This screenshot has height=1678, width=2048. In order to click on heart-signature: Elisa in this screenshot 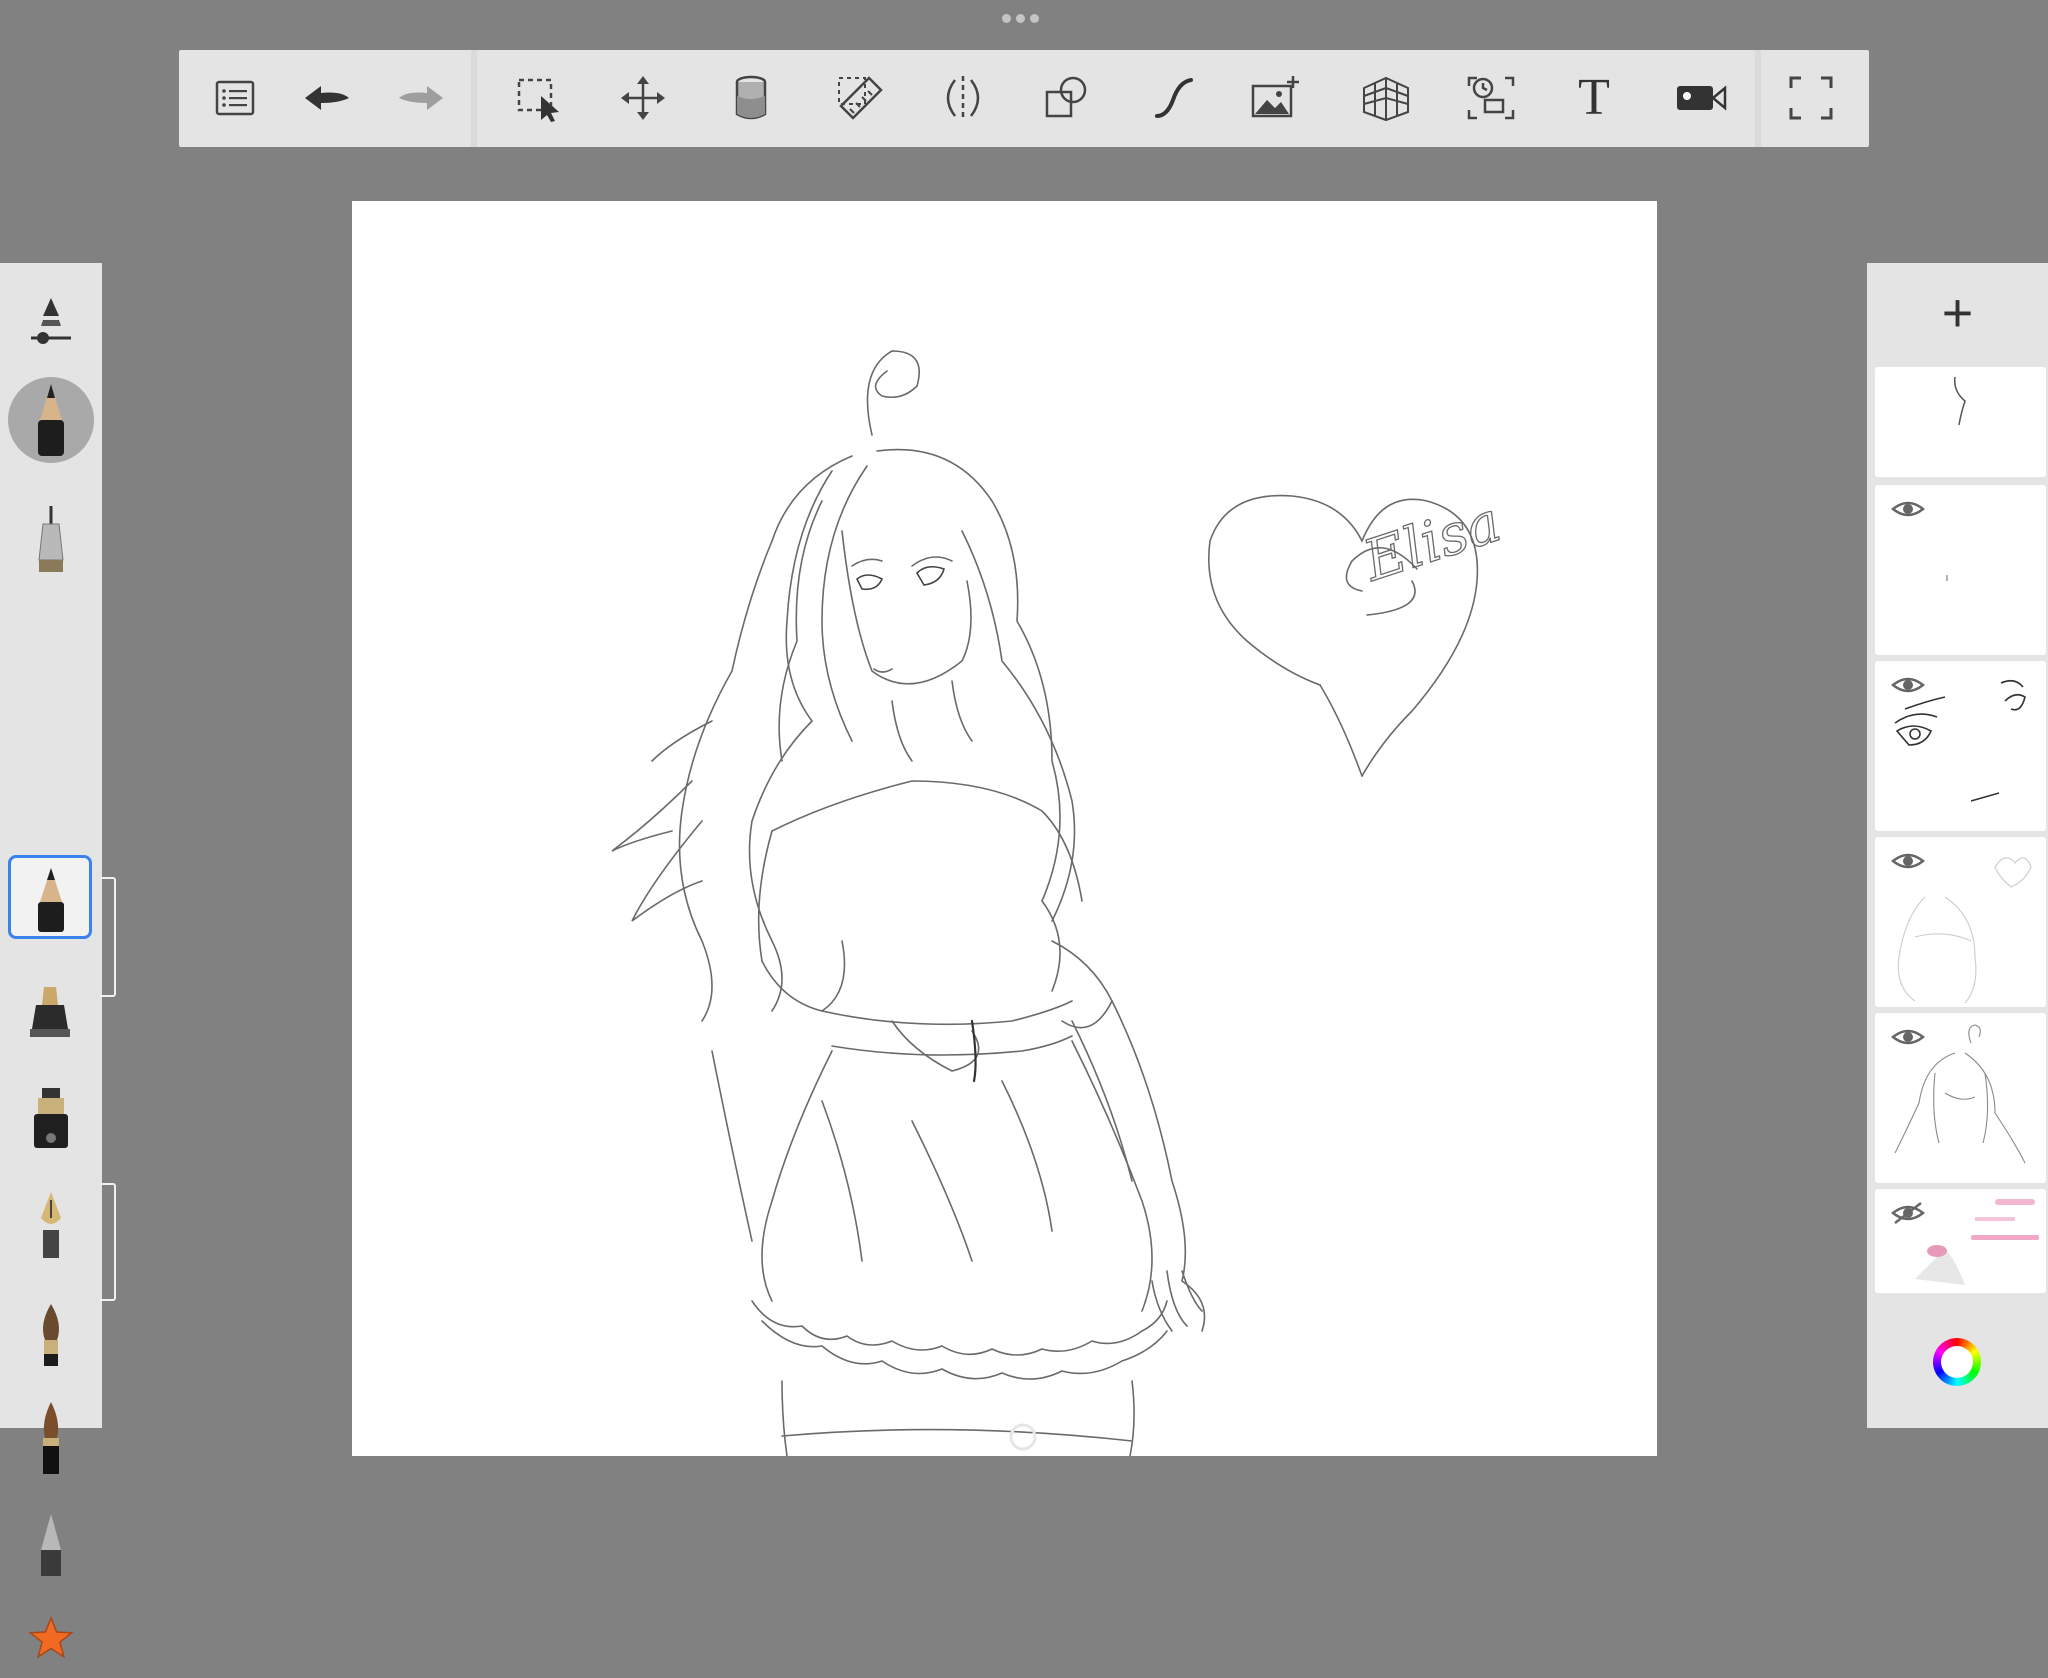, I will do `click(1431, 542)`.